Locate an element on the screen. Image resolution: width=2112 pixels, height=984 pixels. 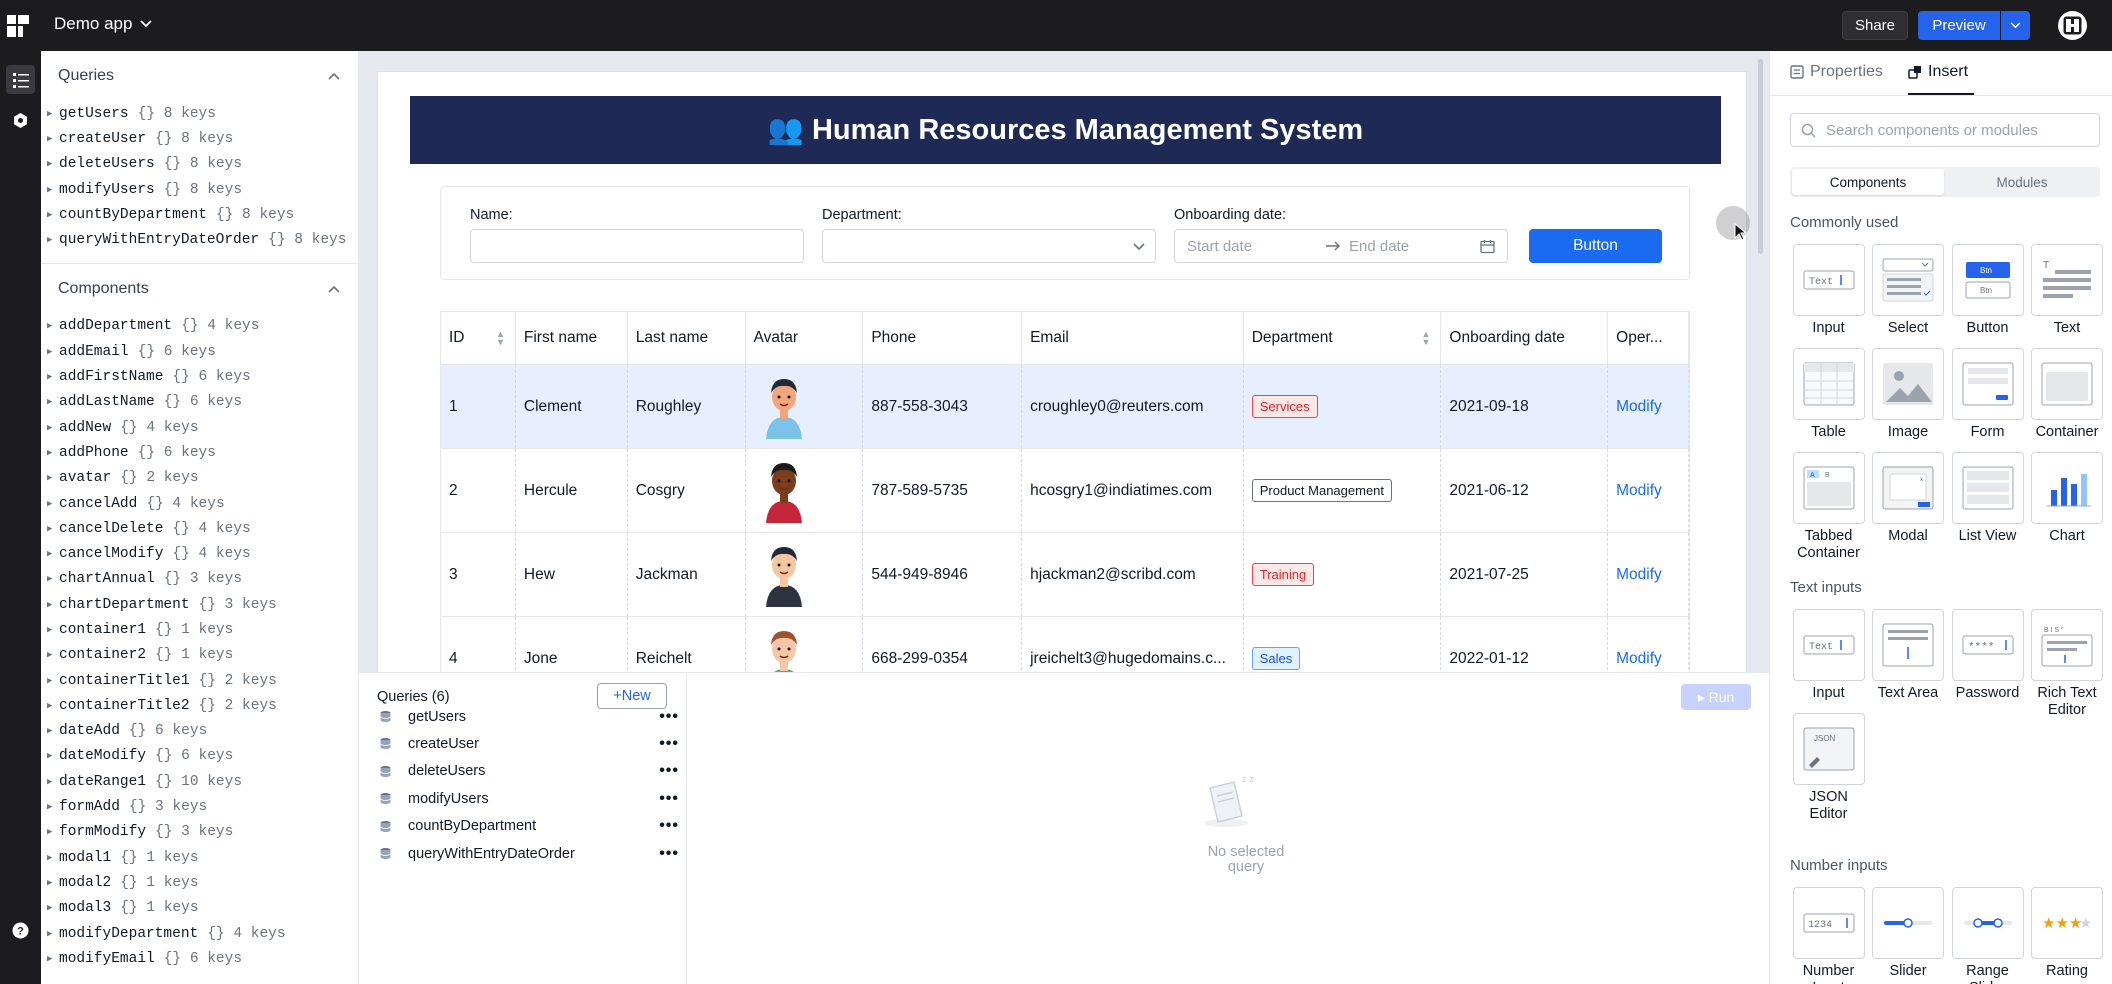
tree-item: ▶ dateAdd {} 6 keys is located at coordinates (199, 731).